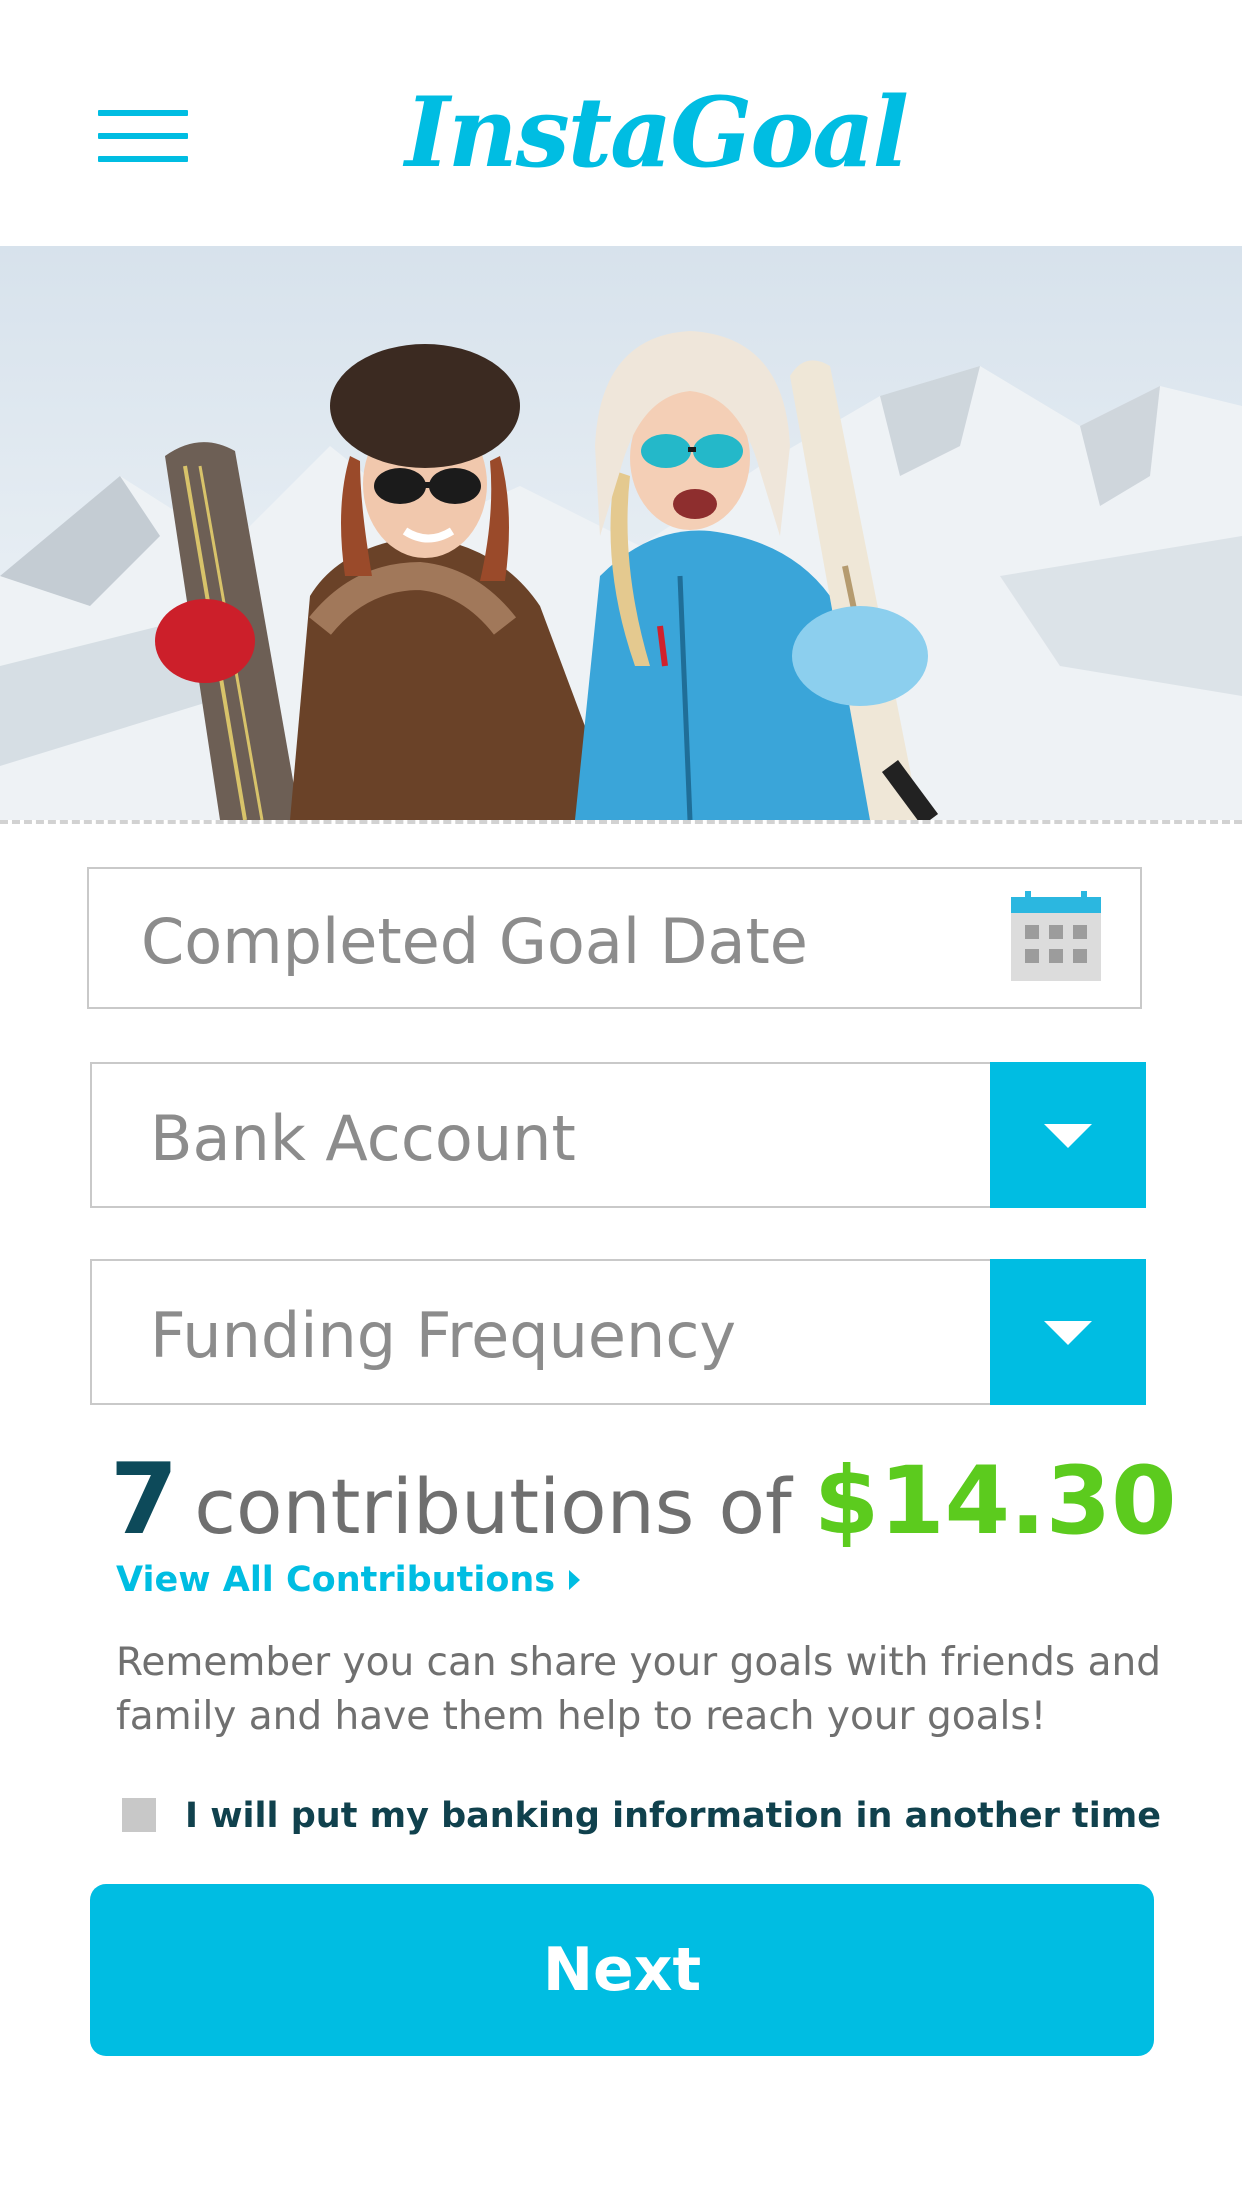 The image size is (1242, 2208). I want to click on bank-account-label: Bank Account, so click(363, 1138).